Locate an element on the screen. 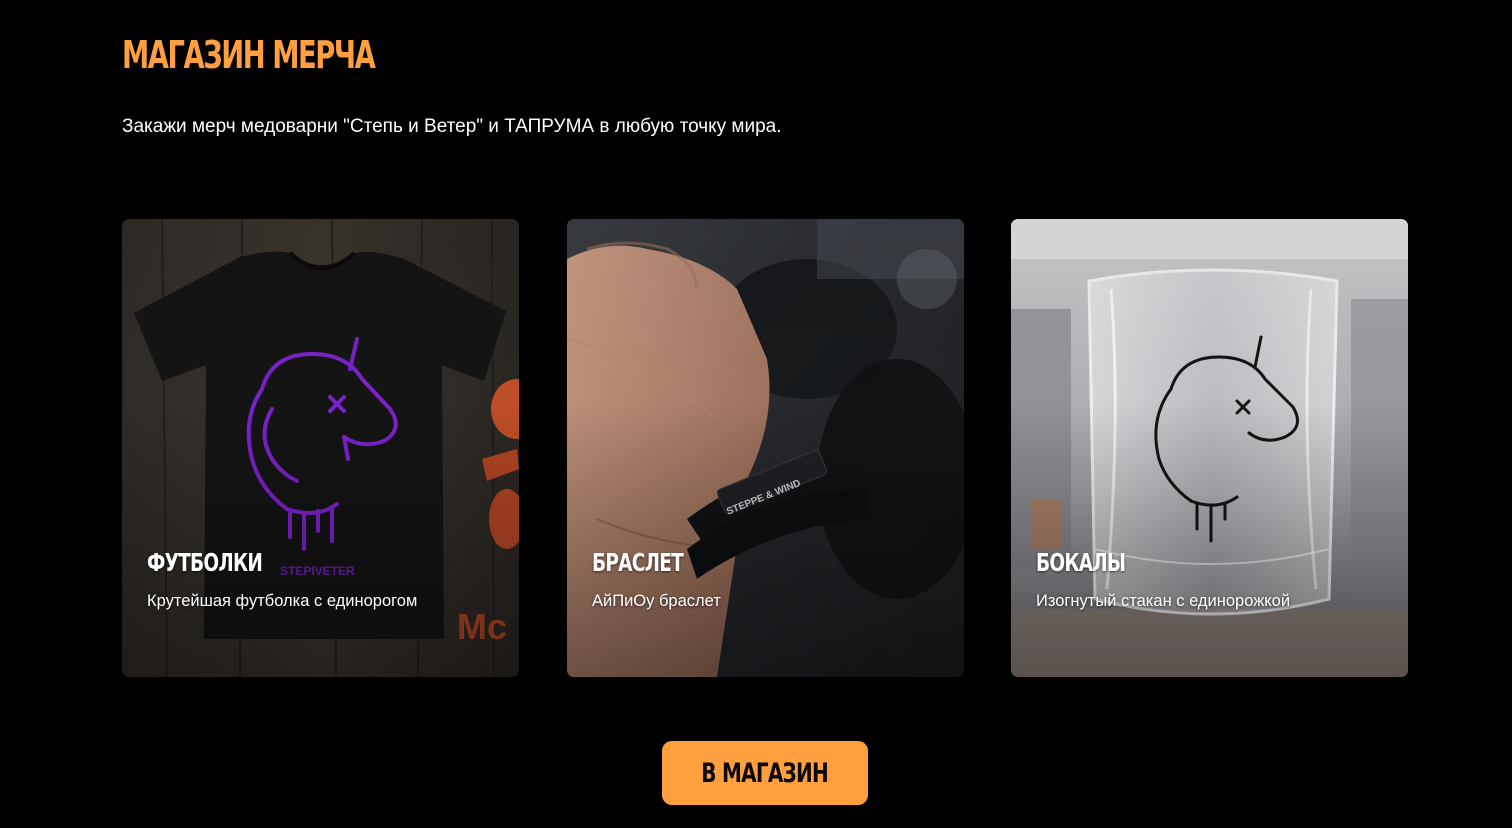 The width and height of the screenshot is (1512, 828). merch-card-glasses: БОКАЛЫ Изогнутый стакан с единорожкой is located at coordinates (1209, 448).